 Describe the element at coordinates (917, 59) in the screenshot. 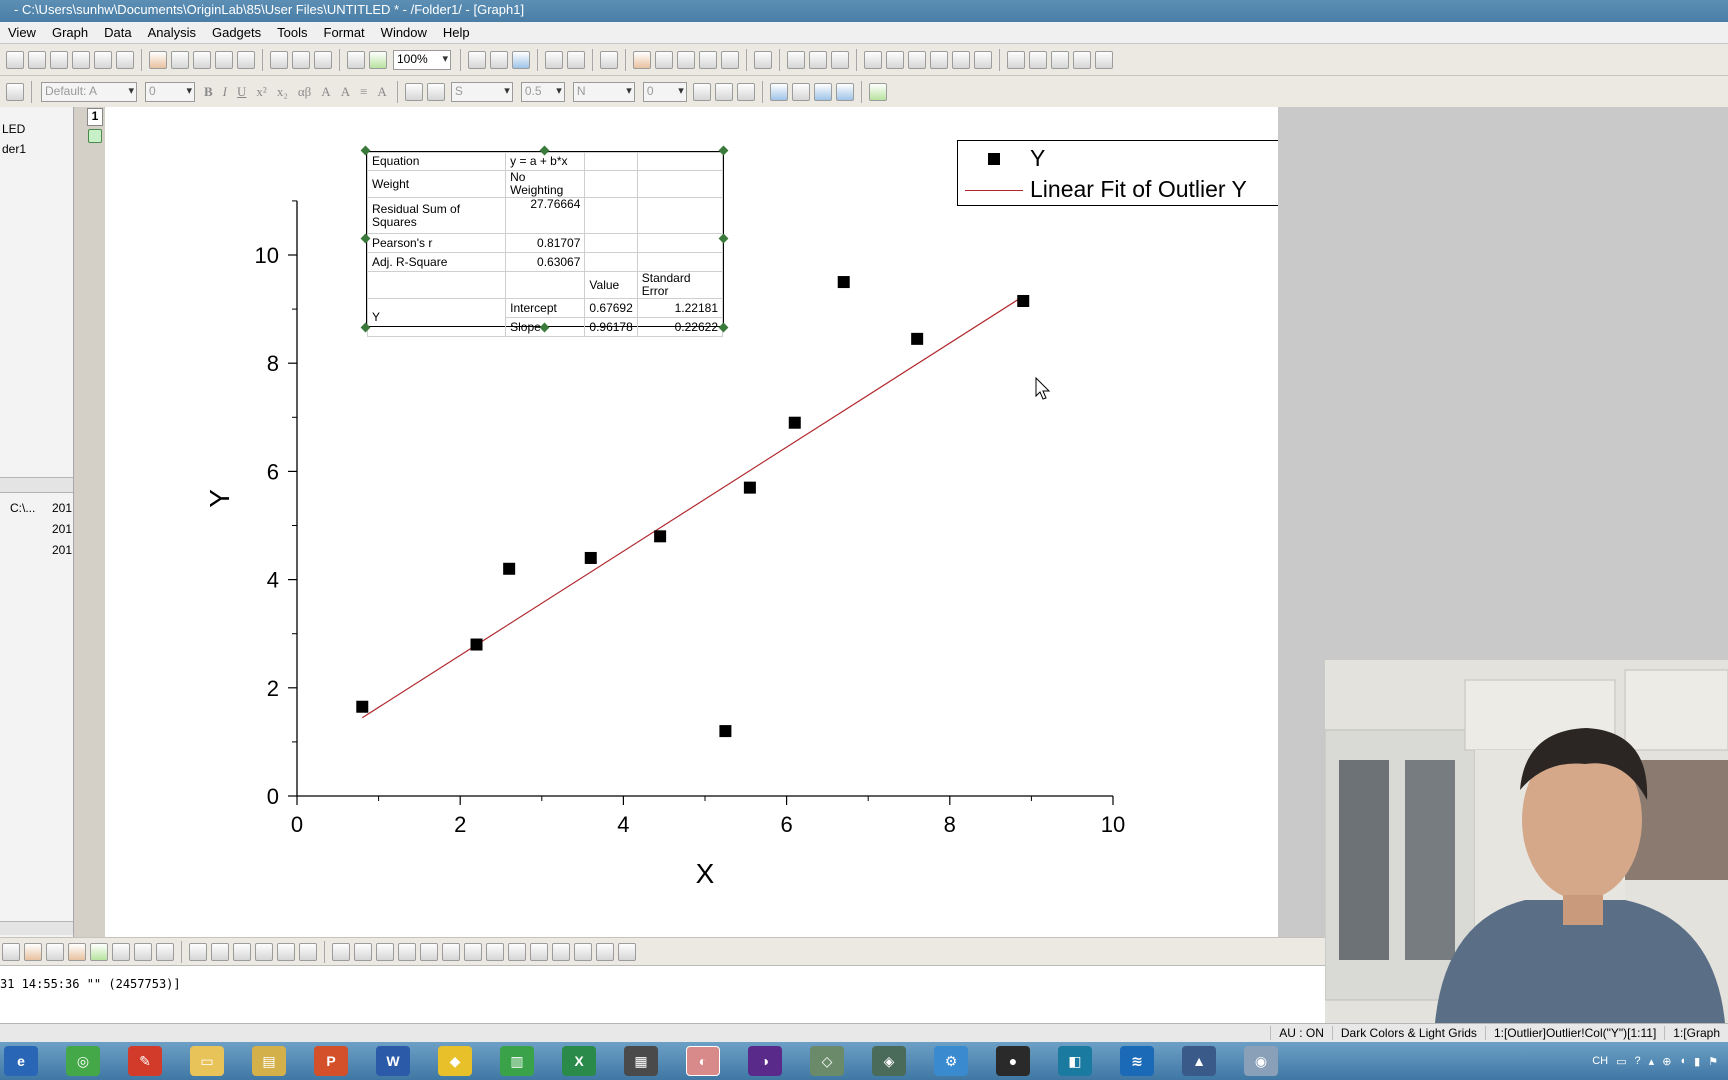

I see `axis-right-icon` at that location.